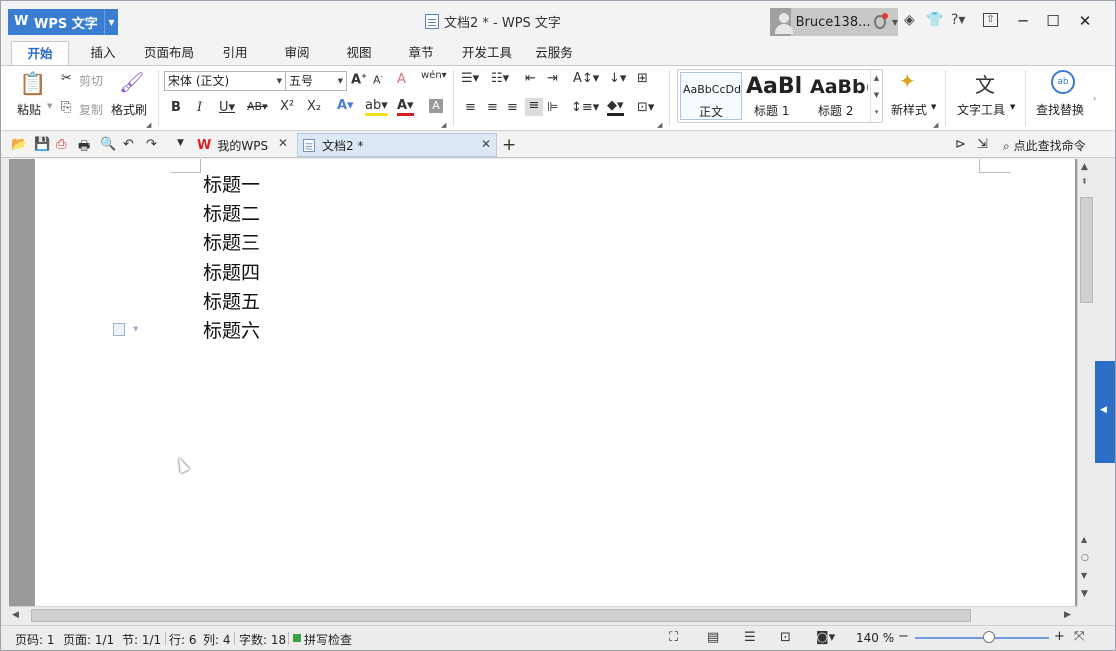 This screenshot has height=651, width=1116. What do you see at coordinates (180, 143) in the screenshot?
I see `qat-customize-icon: ▼` at bounding box center [180, 143].